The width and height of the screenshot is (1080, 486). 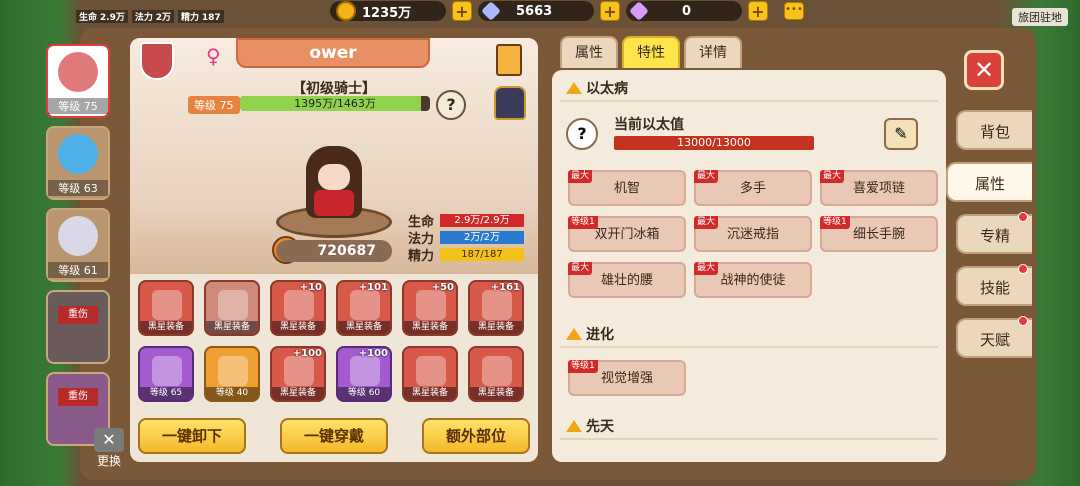 I want to click on trait-name: 视觉增强, so click(x=626, y=378).